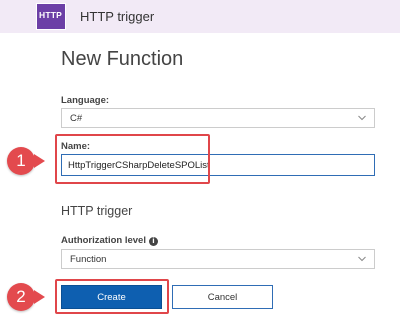 The image size is (400, 315). What do you see at coordinates (76, 146) in the screenshot?
I see `name-label: Name:` at bounding box center [76, 146].